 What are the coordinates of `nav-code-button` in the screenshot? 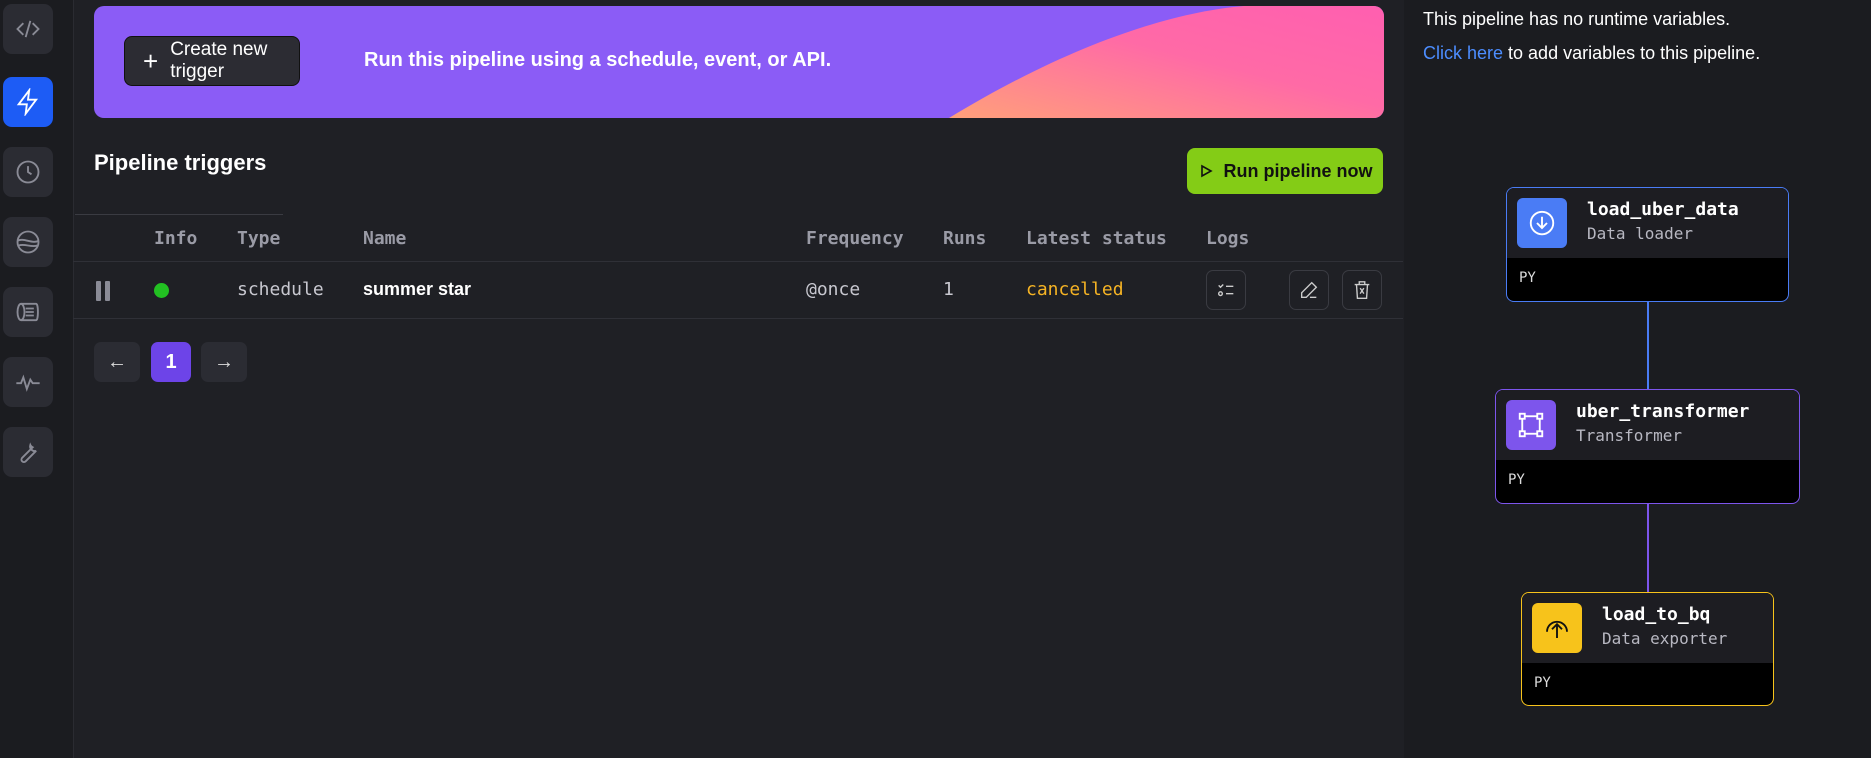 It's located at (28, 29).